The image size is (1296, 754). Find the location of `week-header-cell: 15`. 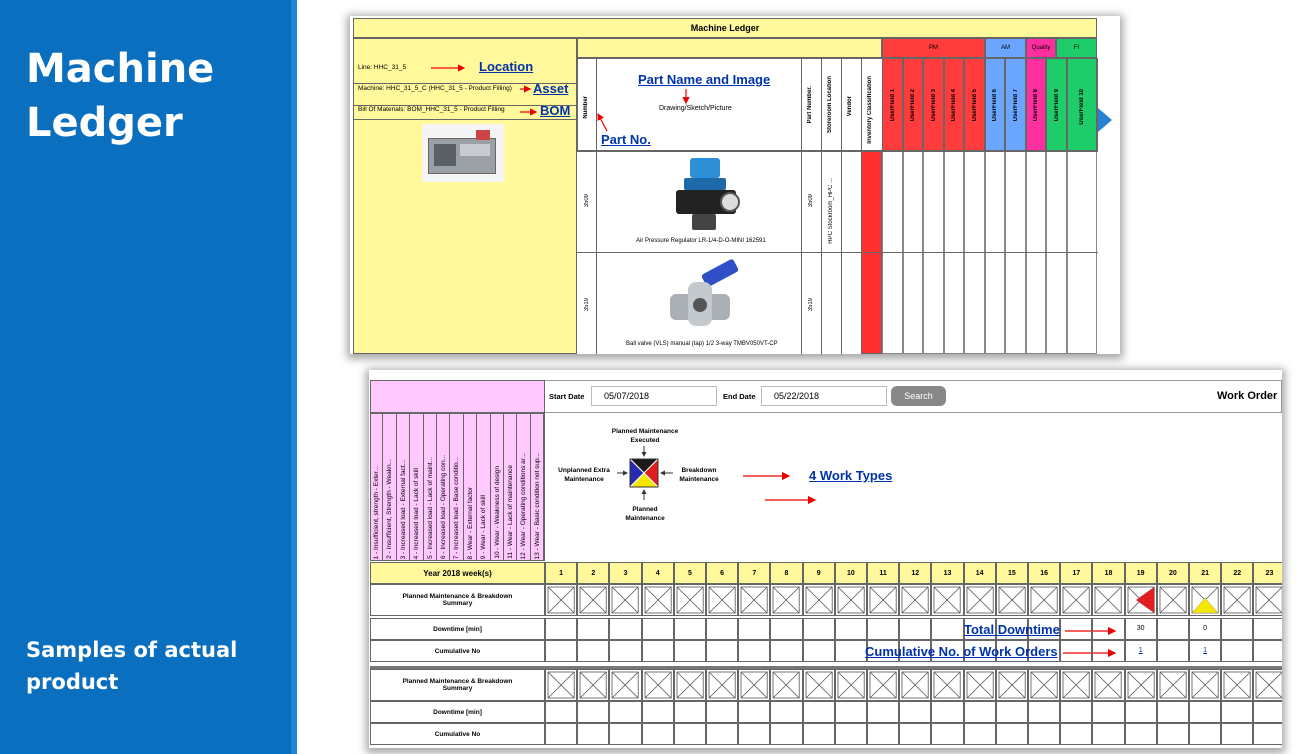

week-header-cell: 15 is located at coordinates (1011, 573).